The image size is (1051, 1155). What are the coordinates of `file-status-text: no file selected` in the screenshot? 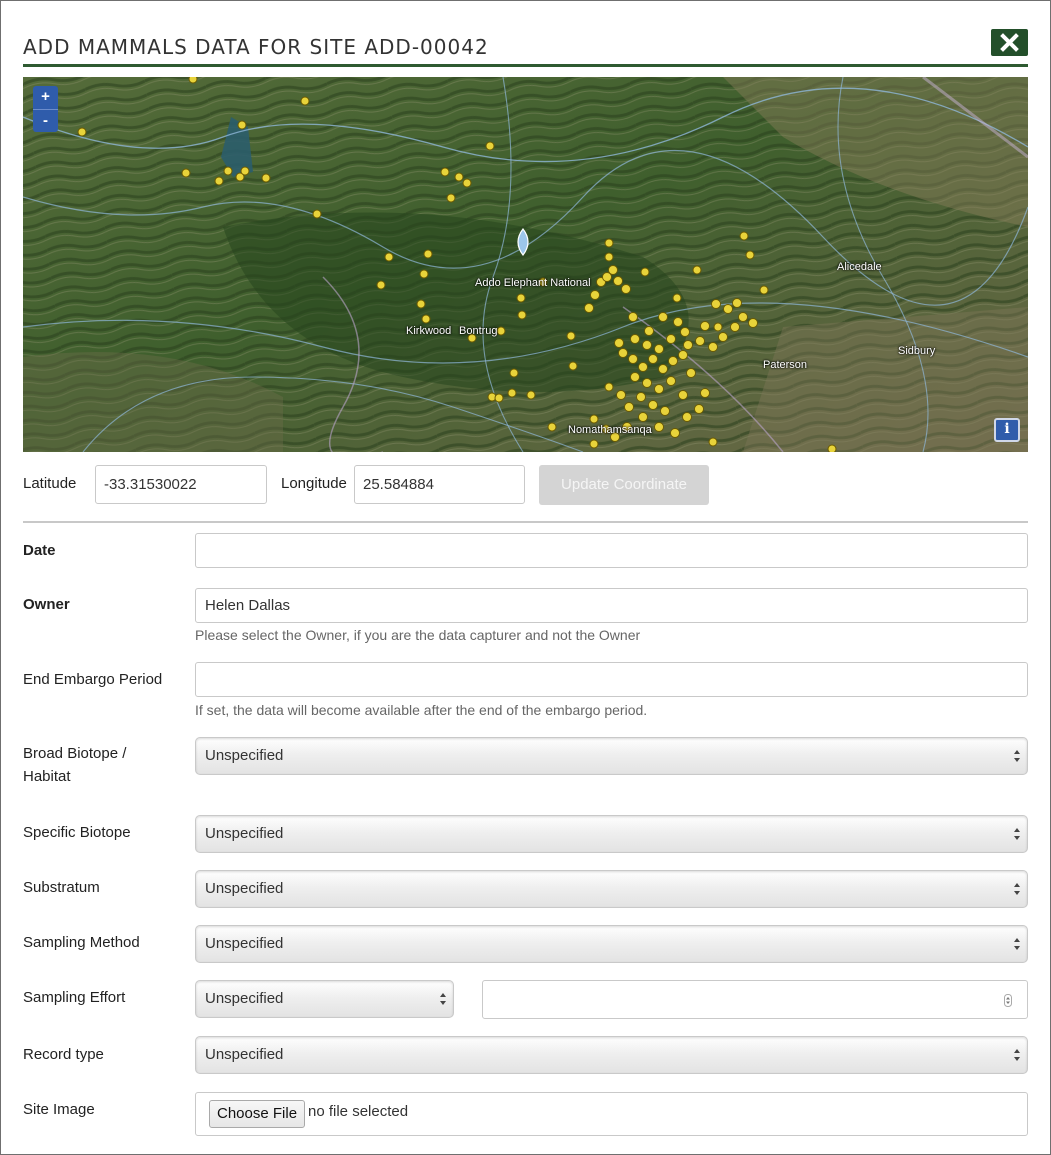 It's located at (358, 1111).